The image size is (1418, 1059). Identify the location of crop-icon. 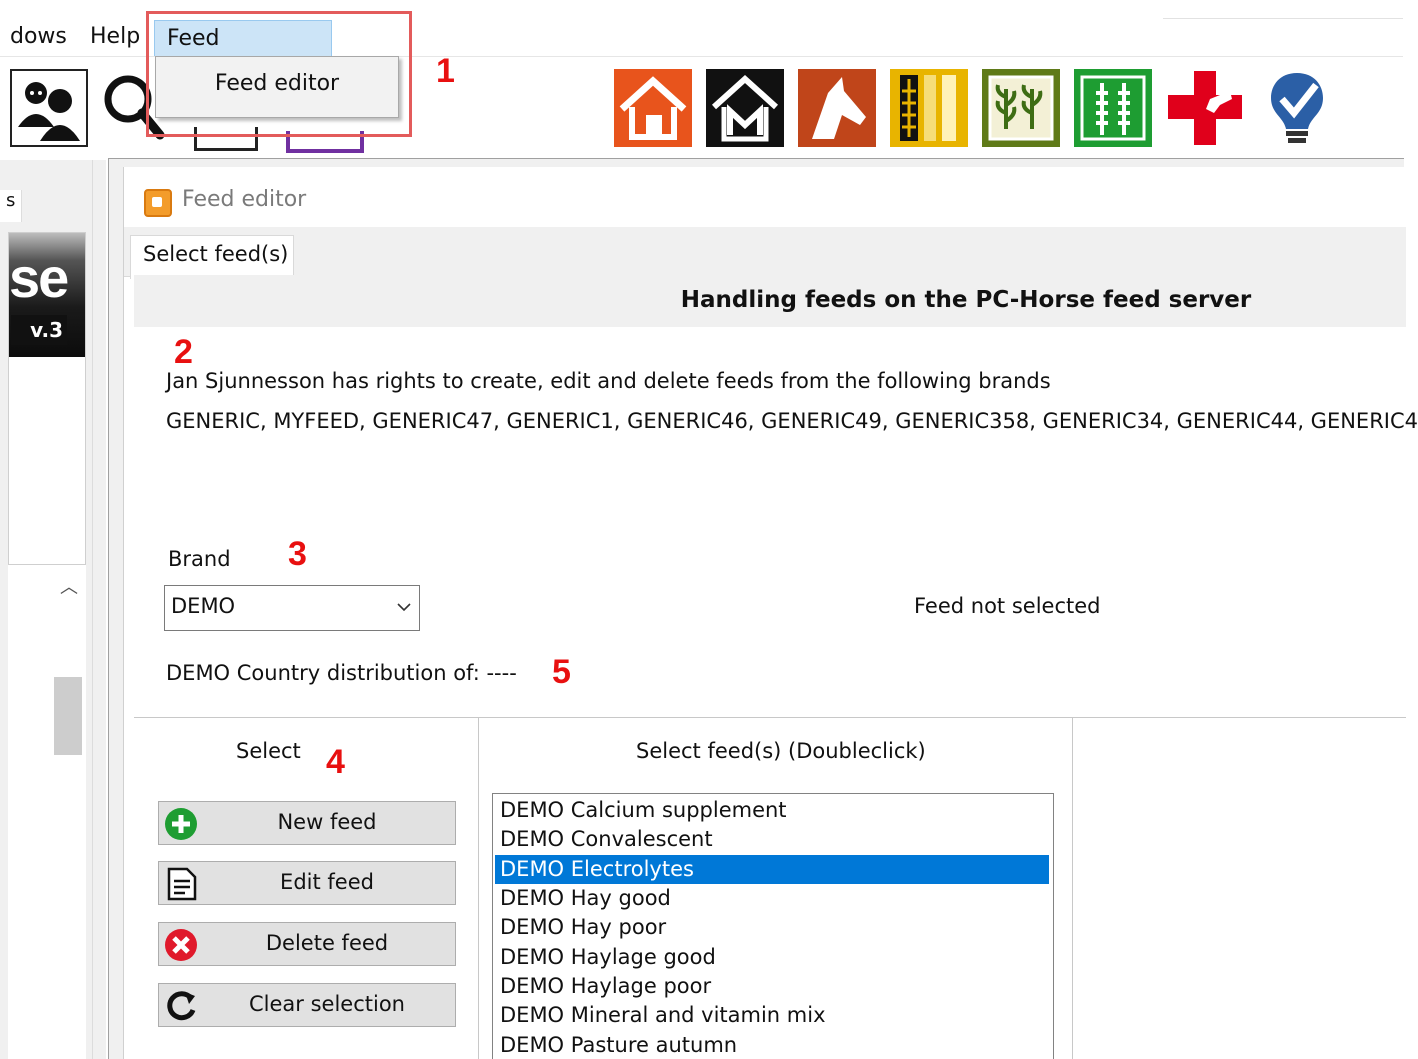
(1113, 108).